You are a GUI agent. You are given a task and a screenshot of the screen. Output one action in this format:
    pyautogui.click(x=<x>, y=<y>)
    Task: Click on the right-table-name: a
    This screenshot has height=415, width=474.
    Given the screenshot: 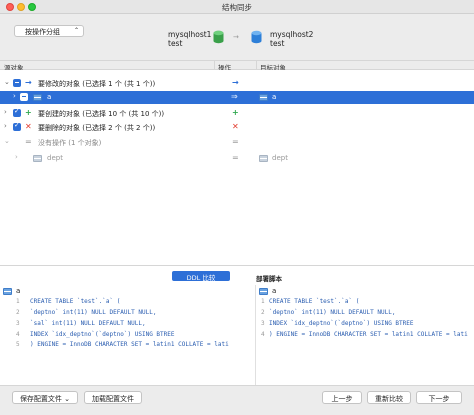 What is the action you would take?
    pyautogui.click(x=274, y=291)
    